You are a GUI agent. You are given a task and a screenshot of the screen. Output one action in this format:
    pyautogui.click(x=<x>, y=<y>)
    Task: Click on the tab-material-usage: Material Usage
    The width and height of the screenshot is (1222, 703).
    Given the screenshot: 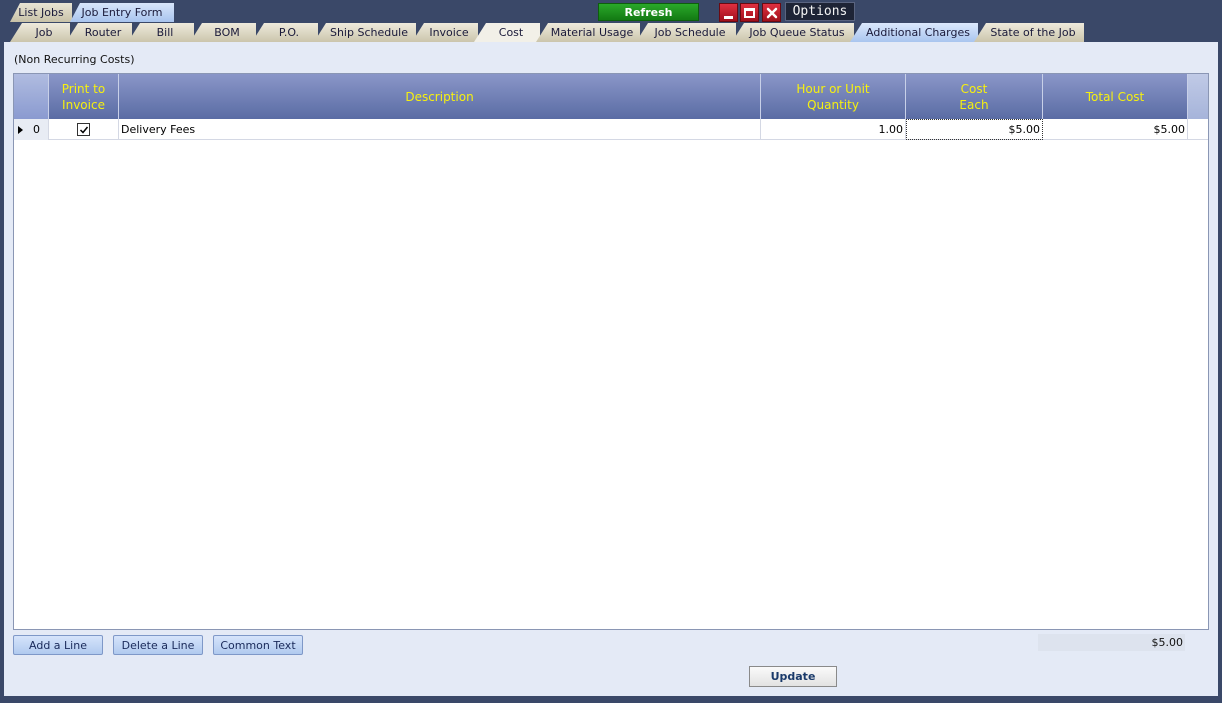 What is the action you would take?
    pyautogui.click(x=588, y=32)
    